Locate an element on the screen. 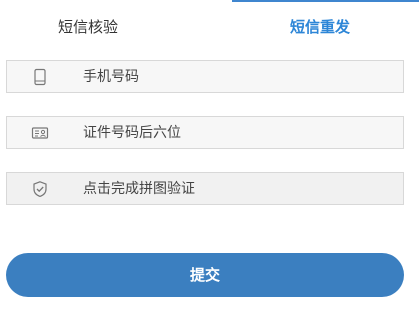 Image resolution: width=419 pixels, height=314 pixels. active-tab-indicator is located at coordinates (325, 1).